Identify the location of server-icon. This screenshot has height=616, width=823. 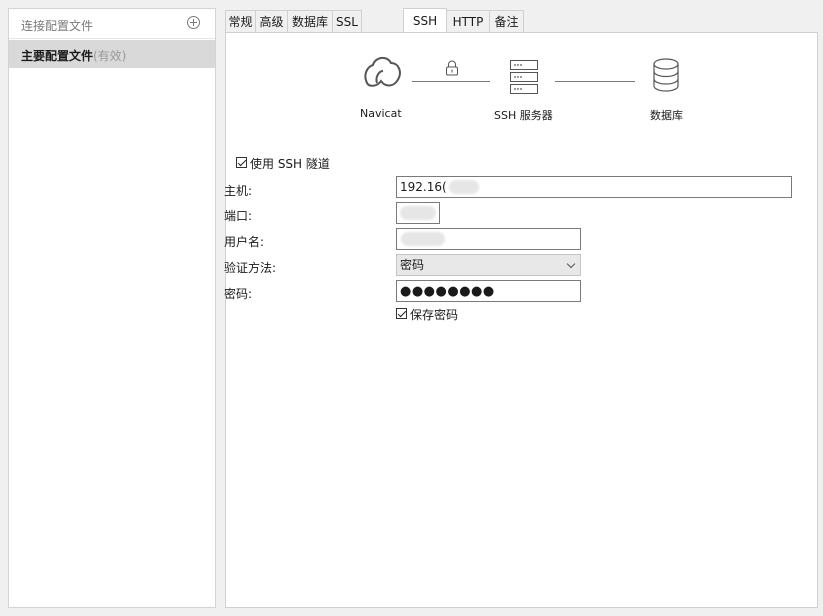
(524, 77).